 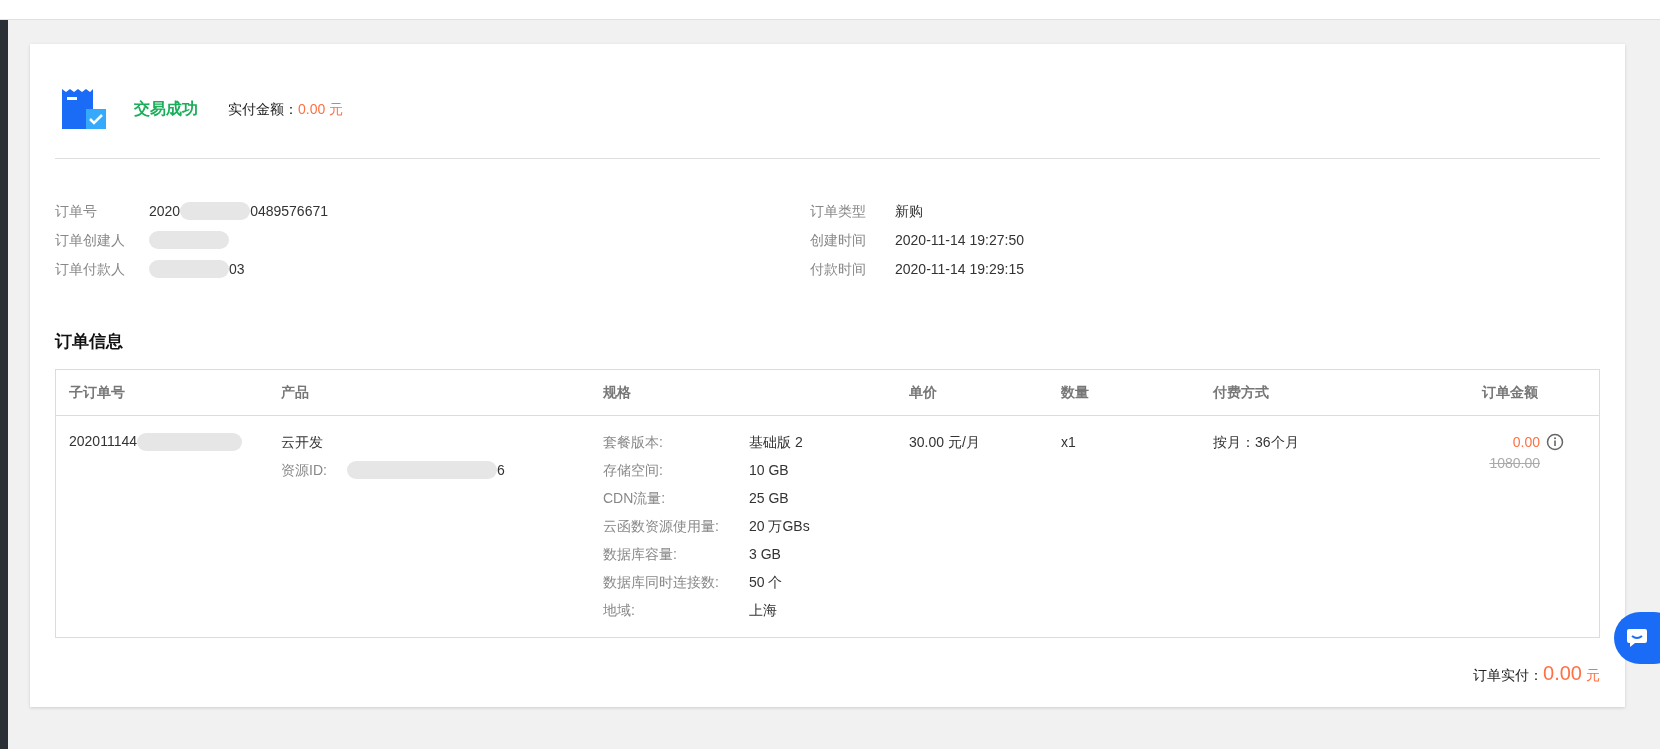 I want to click on total-label: 订单实付：, so click(x=1508, y=675).